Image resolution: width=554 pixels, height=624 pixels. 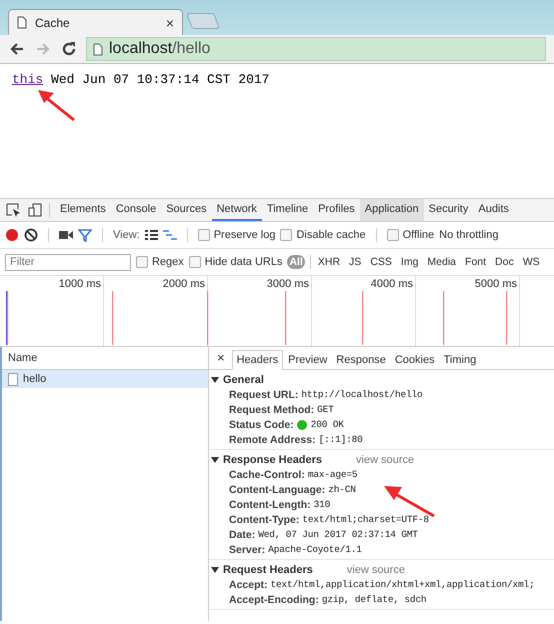 I want to click on section-title: General, so click(x=243, y=380).